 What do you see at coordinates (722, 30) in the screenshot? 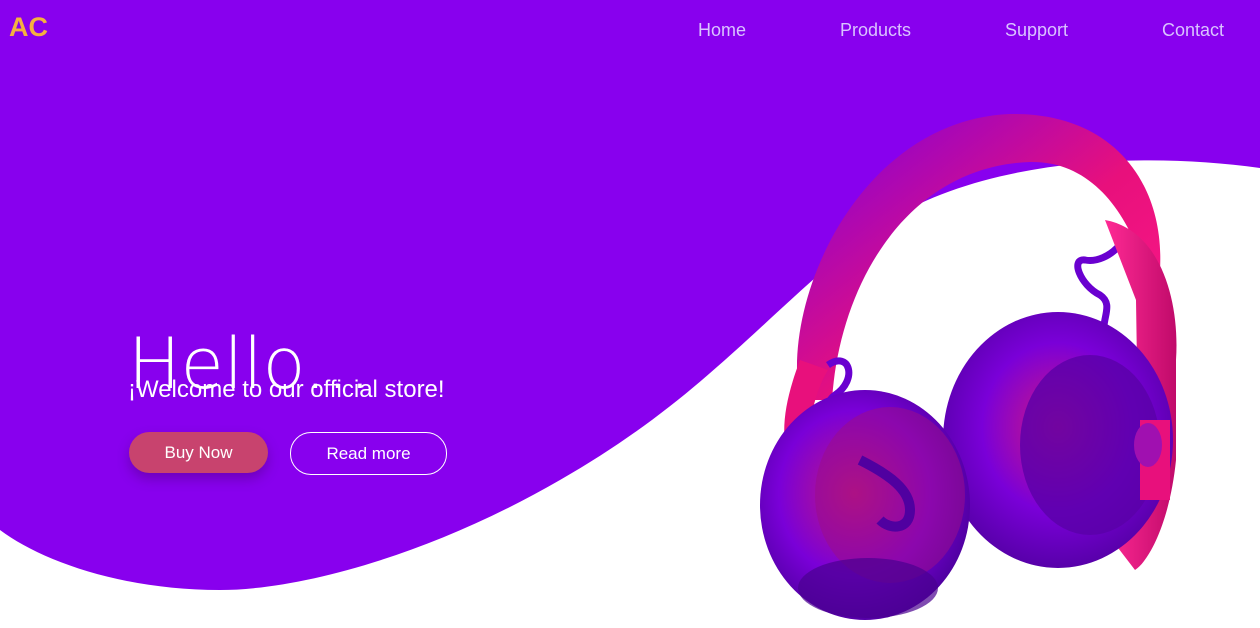
I see `nav-item-home: Home` at bounding box center [722, 30].